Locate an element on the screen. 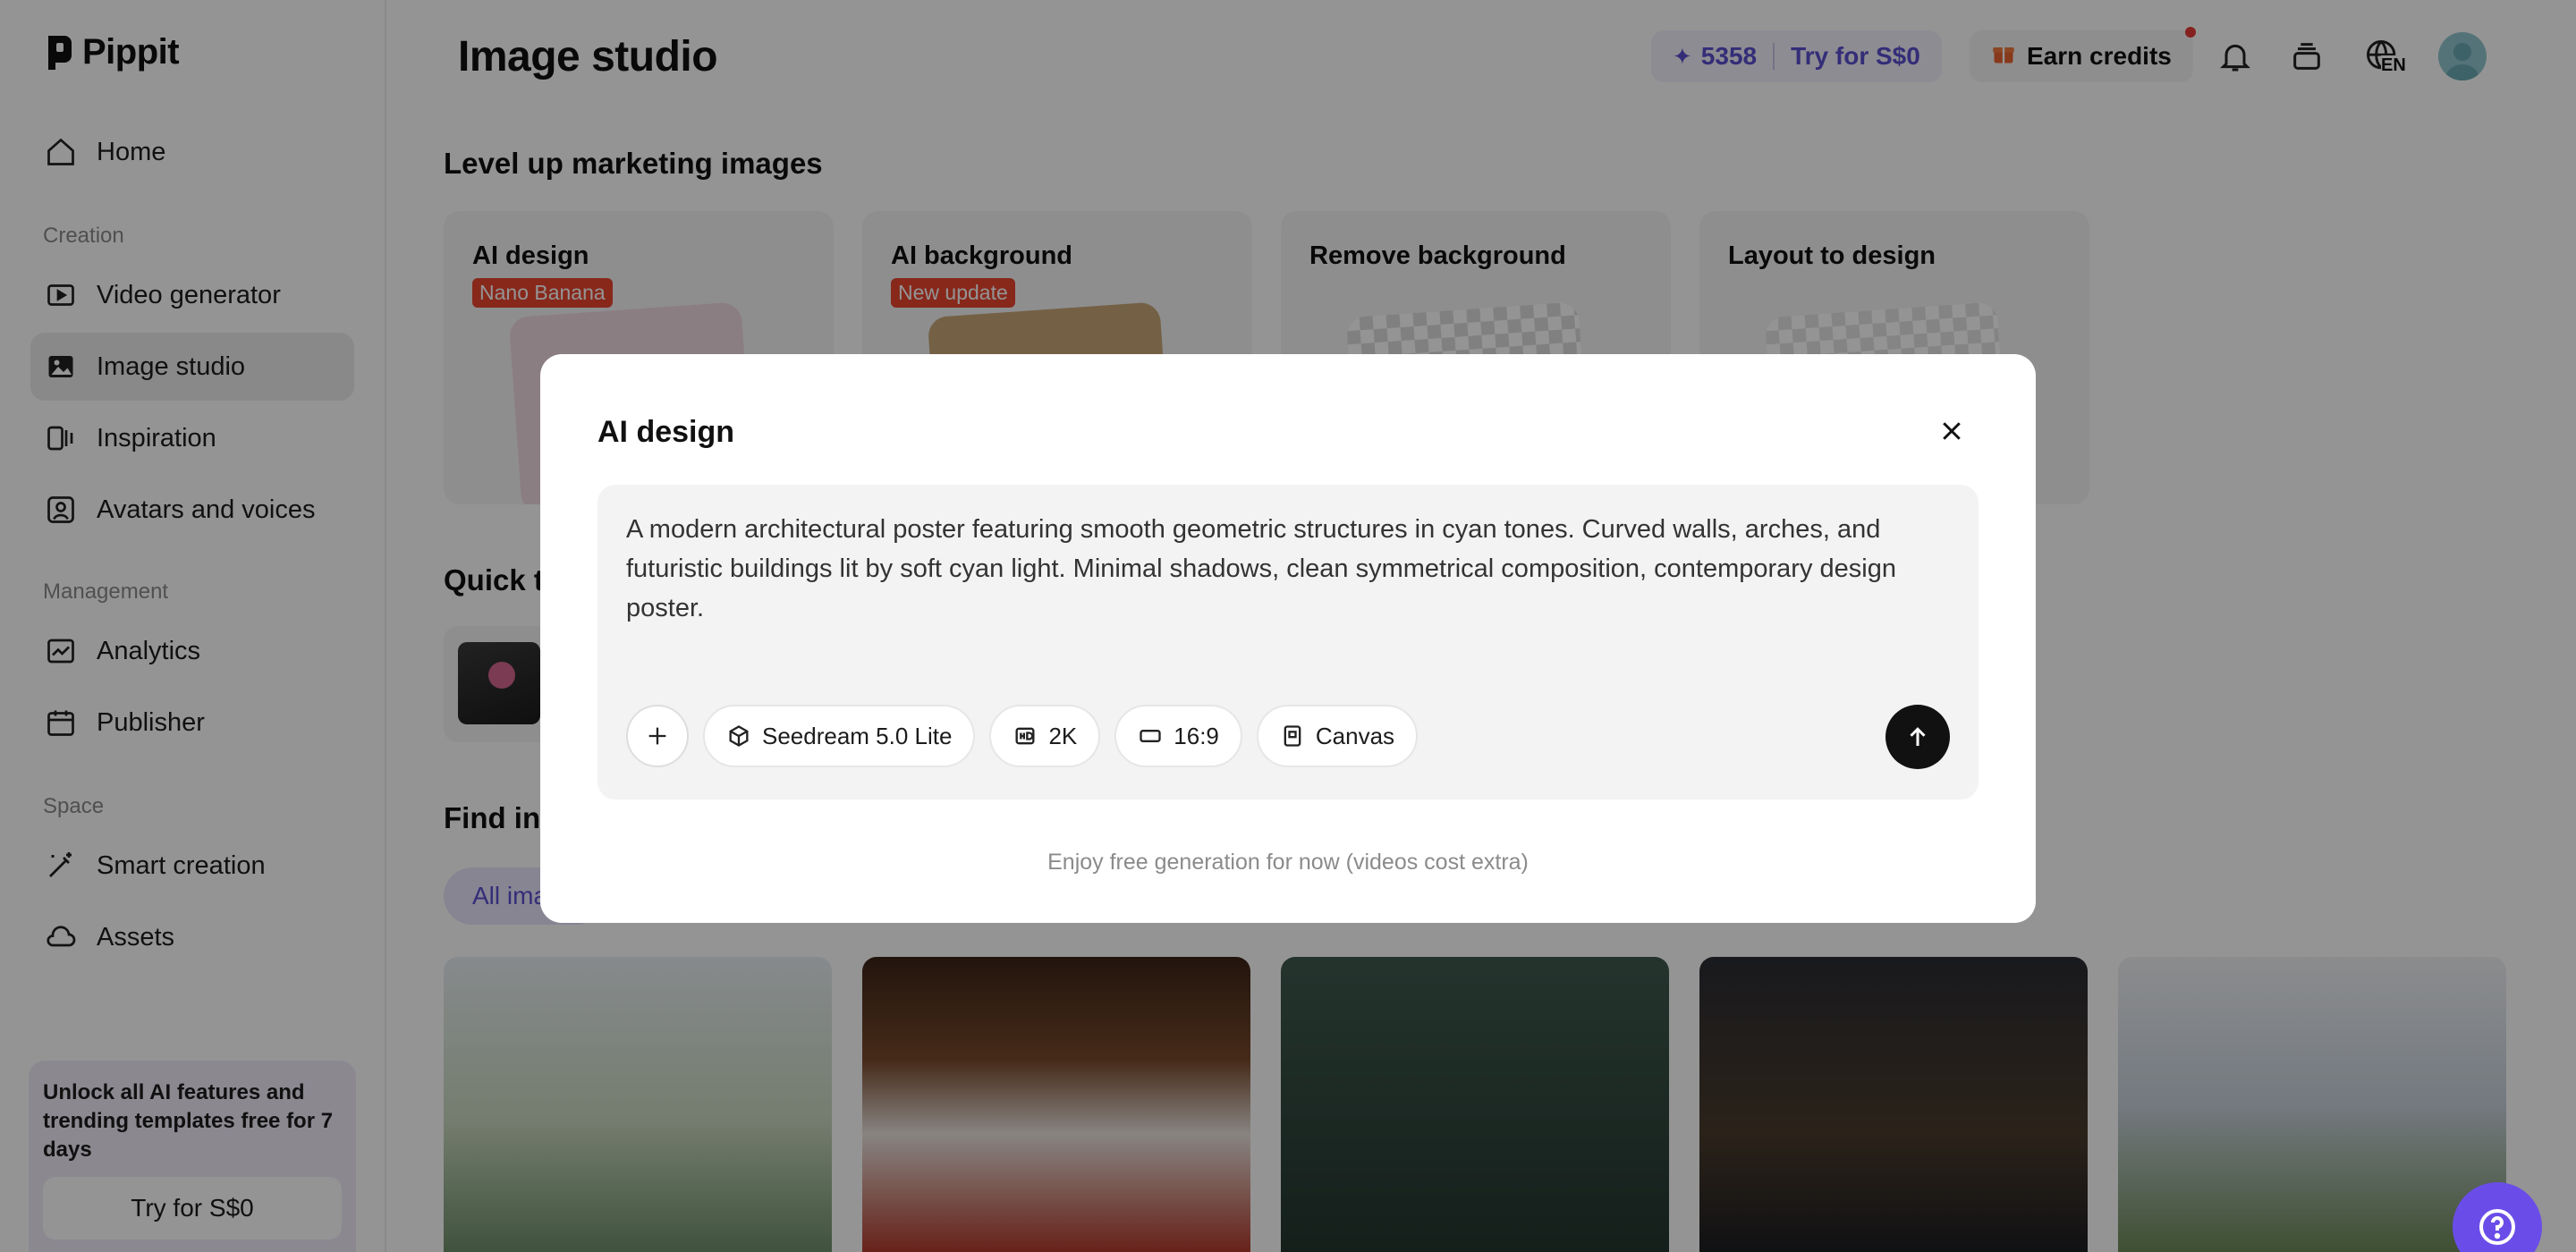 The height and width of the screenshot is (1252, 2576). add-reference-button is located at coordinates (657, 736).